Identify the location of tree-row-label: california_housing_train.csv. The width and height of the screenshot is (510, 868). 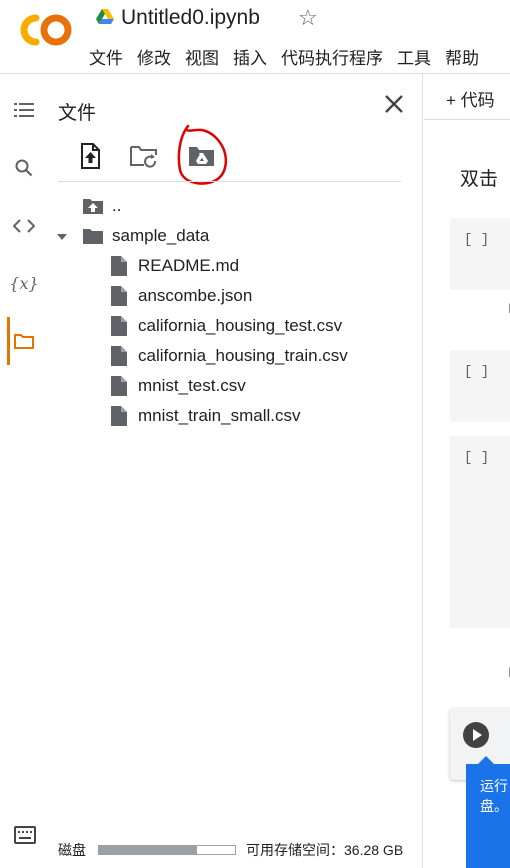
(243, 355).